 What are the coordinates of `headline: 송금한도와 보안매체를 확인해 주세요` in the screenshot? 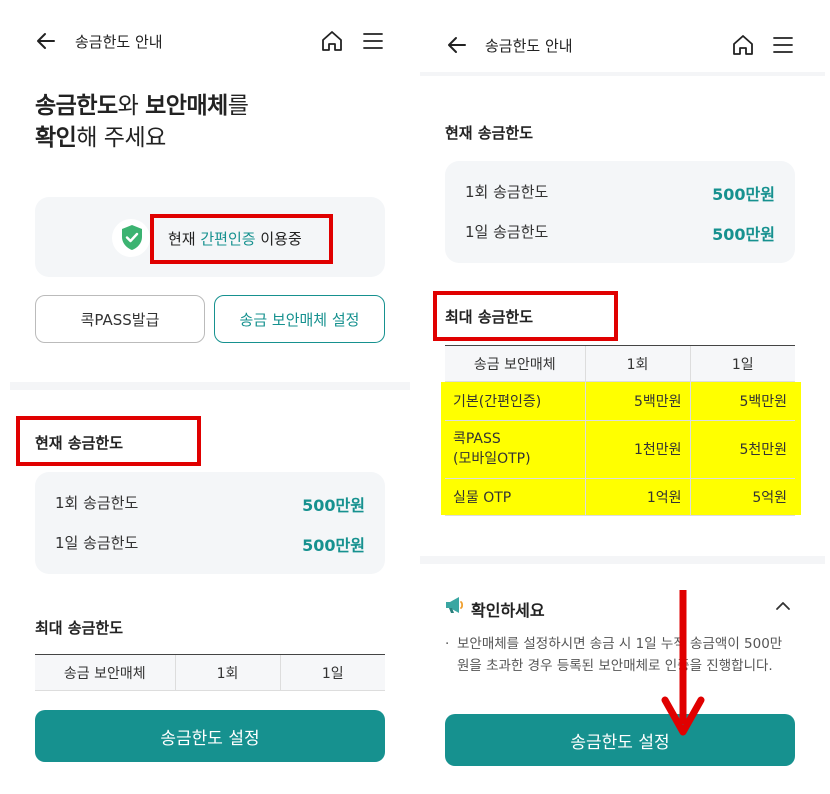 It's located at (142, 122).